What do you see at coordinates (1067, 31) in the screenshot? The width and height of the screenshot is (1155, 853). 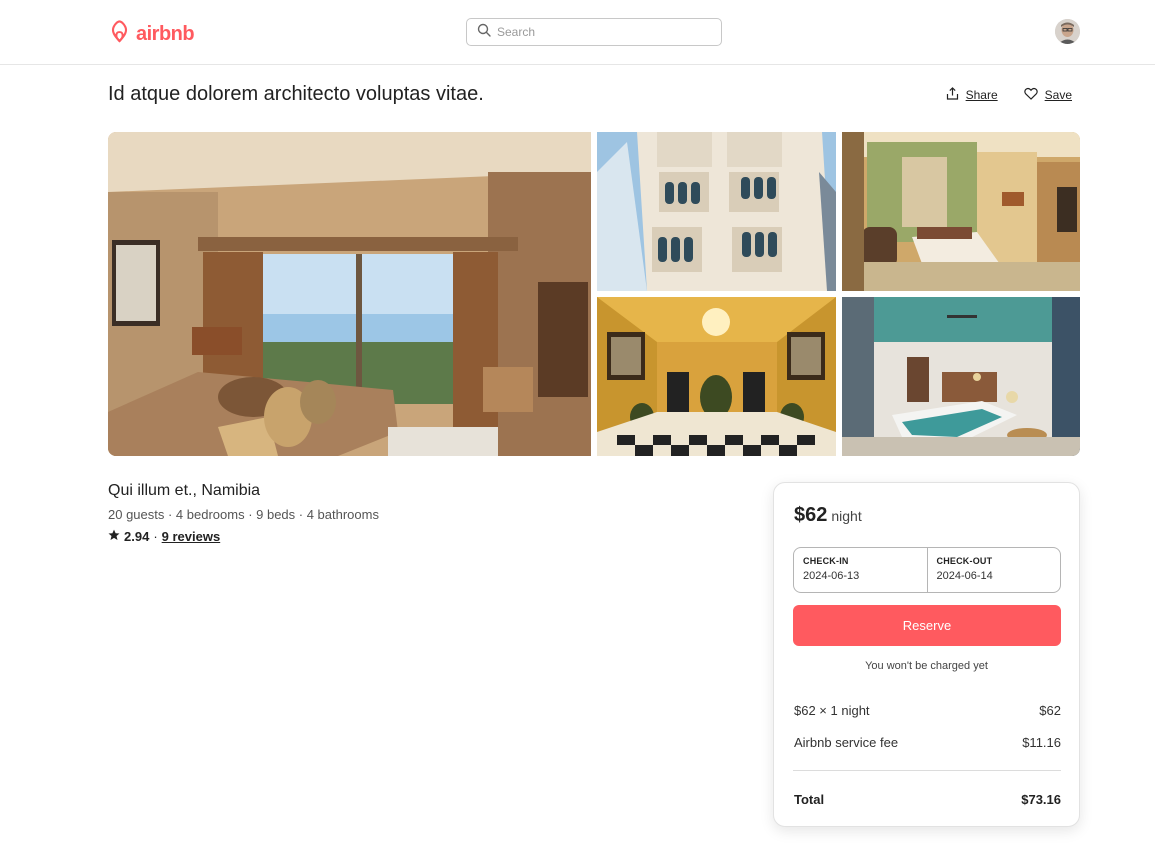 I see `user-avatar` at bounding box center [1067, 31].